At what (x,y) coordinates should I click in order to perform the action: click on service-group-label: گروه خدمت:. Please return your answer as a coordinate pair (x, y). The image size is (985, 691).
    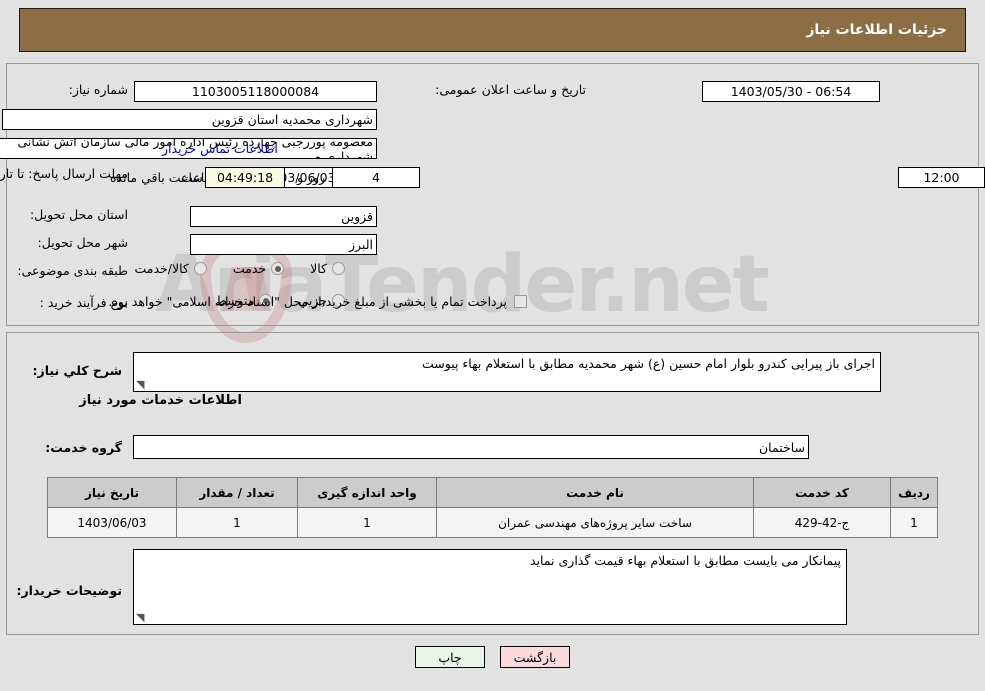
    Looking at the image, I should click on (83, 447).